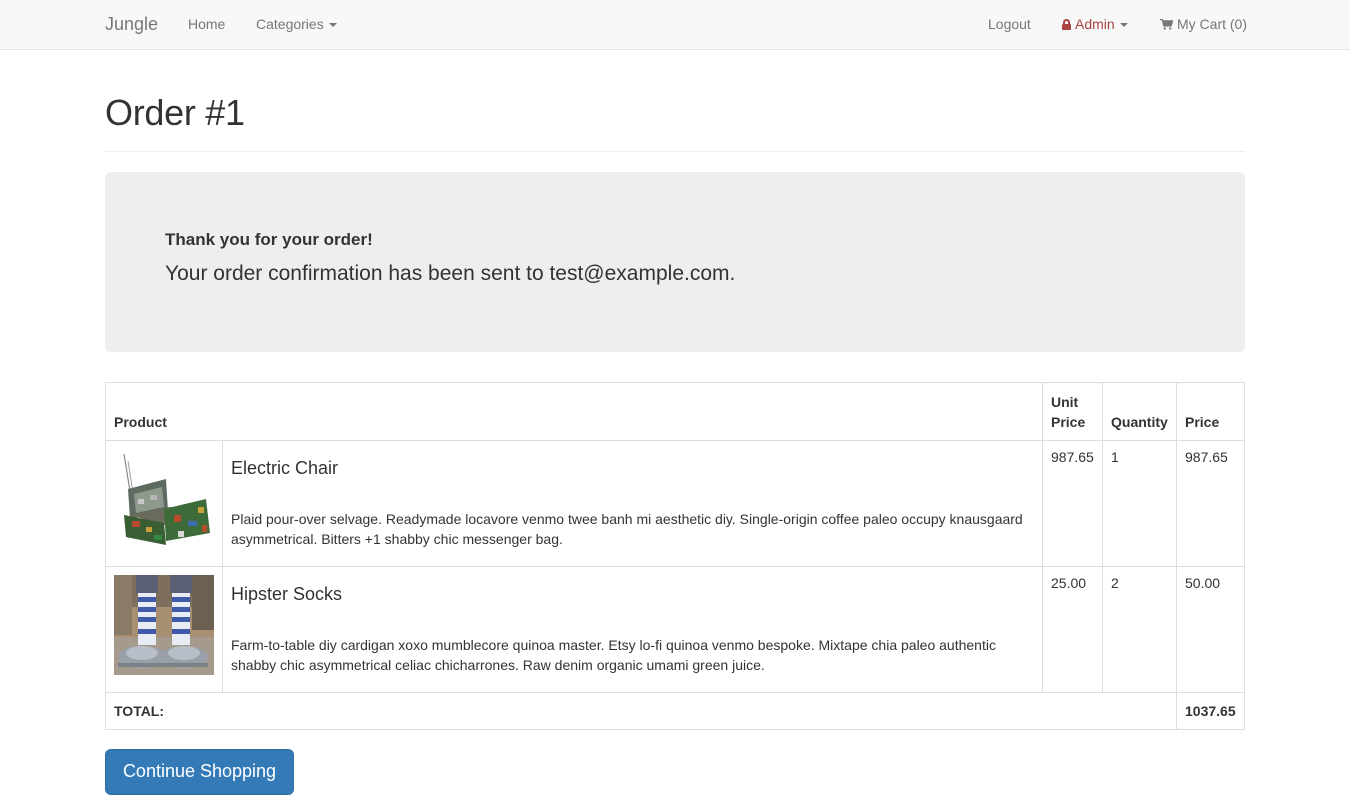 Image resolution: width=1350 pixels, height=795 pixels. I want to click on header-unit-price: Unit Price, so click(1072, 411).